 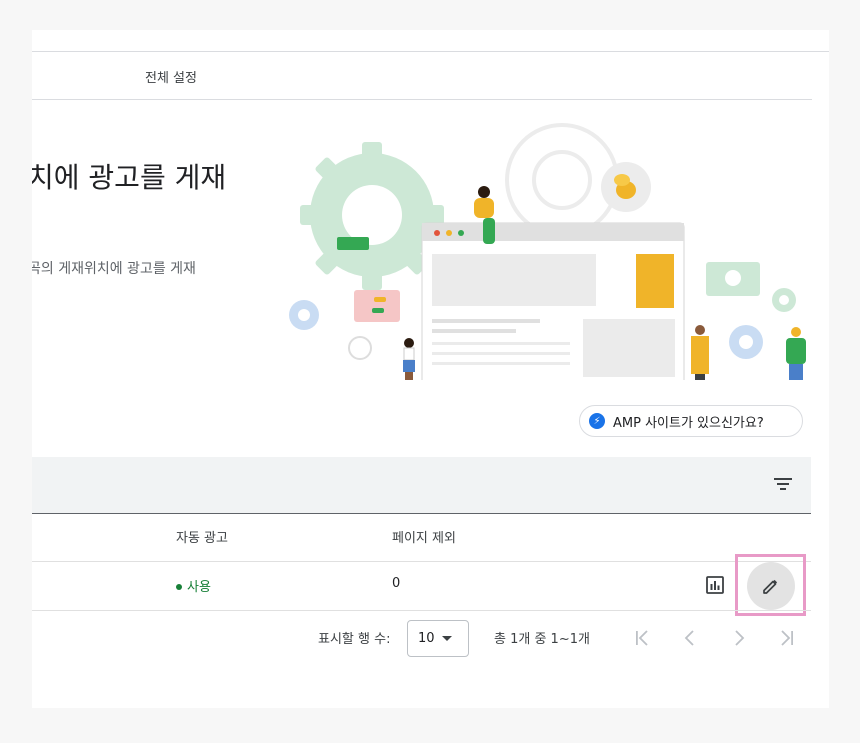 I want to click on next-page-icon, so click(x=739, y=638).